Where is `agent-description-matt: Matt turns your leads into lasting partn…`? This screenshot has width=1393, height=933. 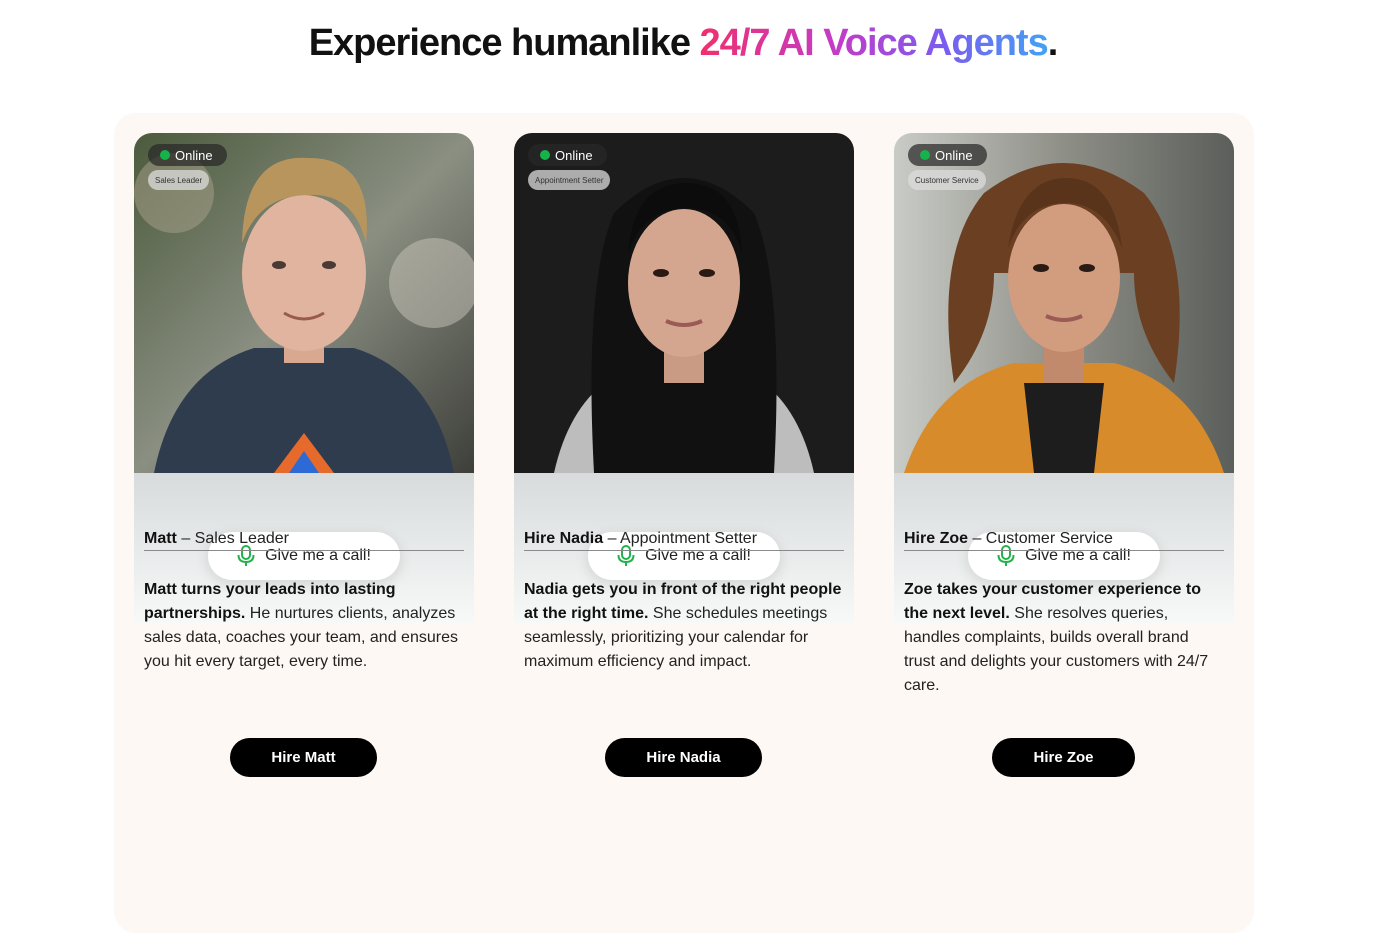
agent-description-matt: Matt turns your leads into lasting partn… is located at coordinates (304, 626).